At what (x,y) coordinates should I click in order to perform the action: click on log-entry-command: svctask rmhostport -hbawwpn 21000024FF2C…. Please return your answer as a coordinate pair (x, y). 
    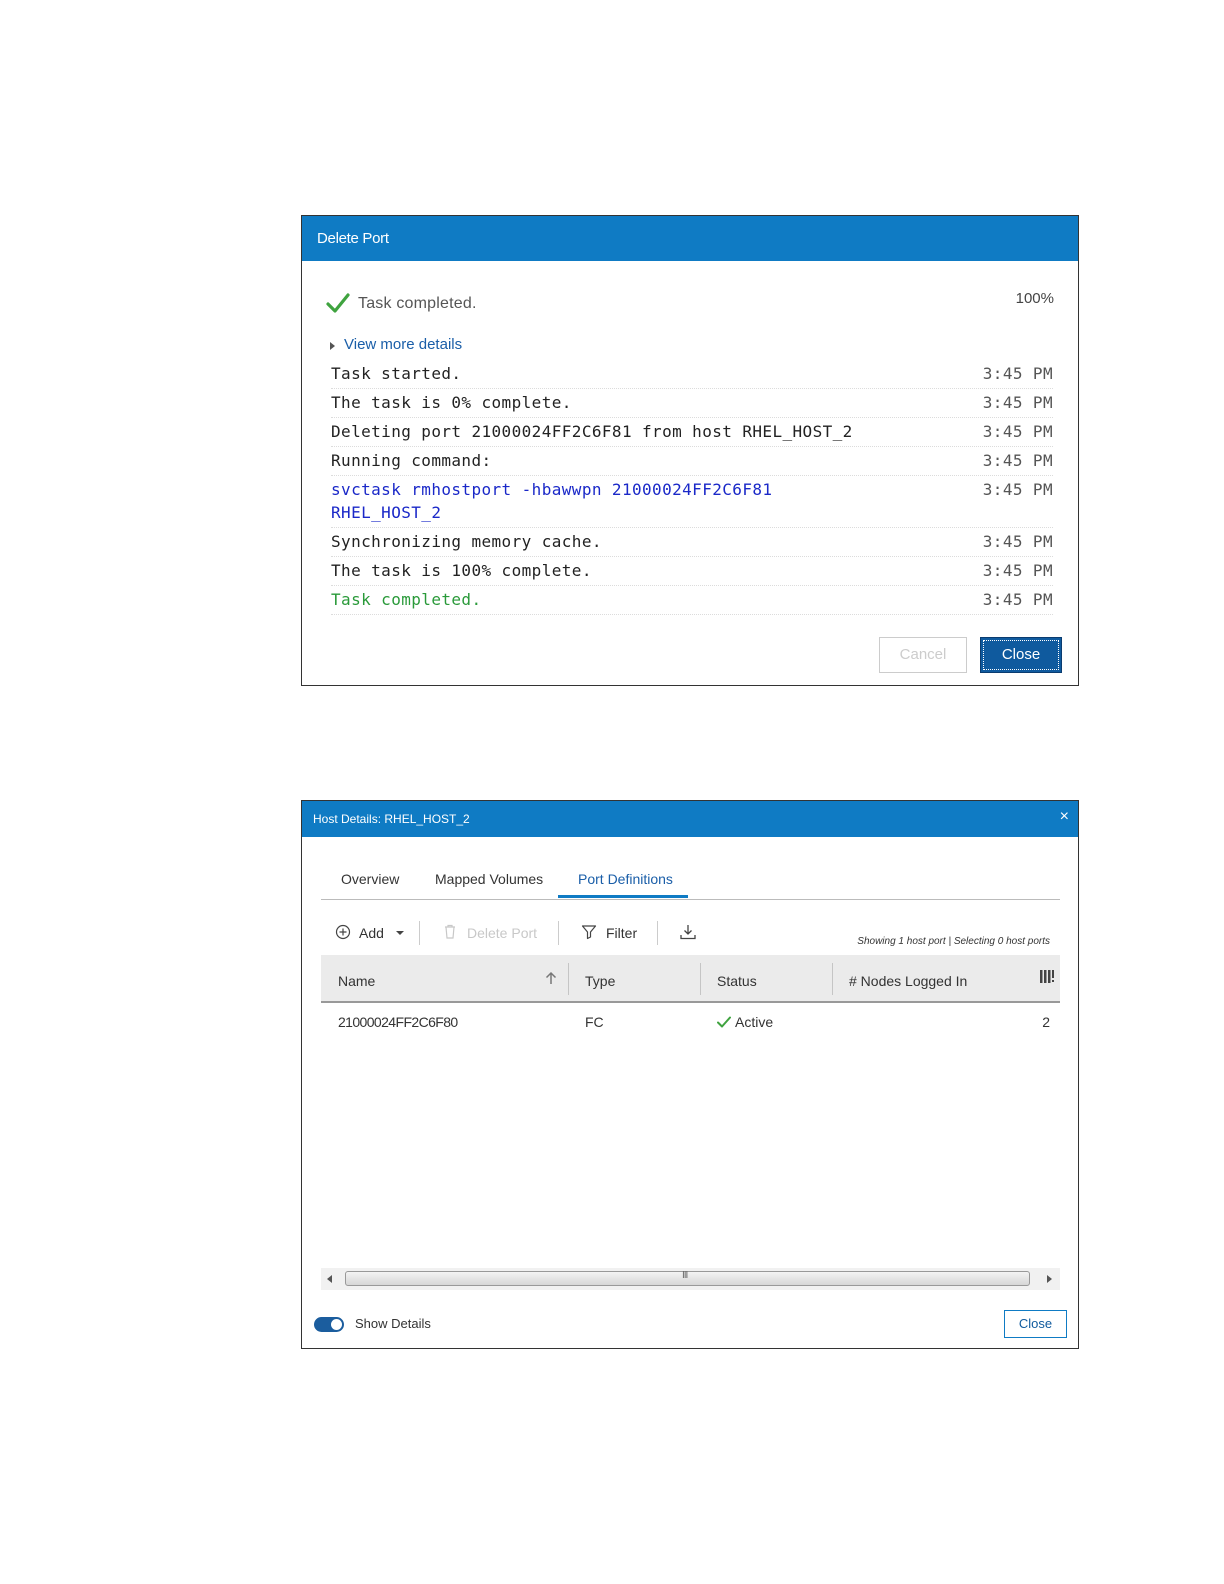
    Looking at the image, I should click on (692, 502).